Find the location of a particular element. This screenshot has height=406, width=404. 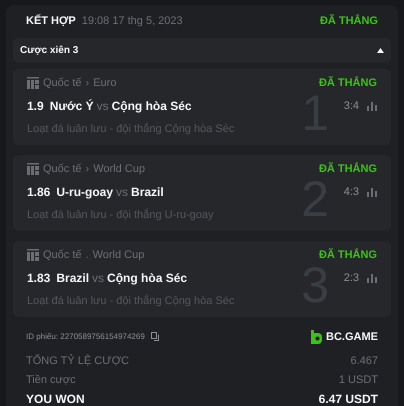

total-label: YOU WON is located at coordinates (55, 398).